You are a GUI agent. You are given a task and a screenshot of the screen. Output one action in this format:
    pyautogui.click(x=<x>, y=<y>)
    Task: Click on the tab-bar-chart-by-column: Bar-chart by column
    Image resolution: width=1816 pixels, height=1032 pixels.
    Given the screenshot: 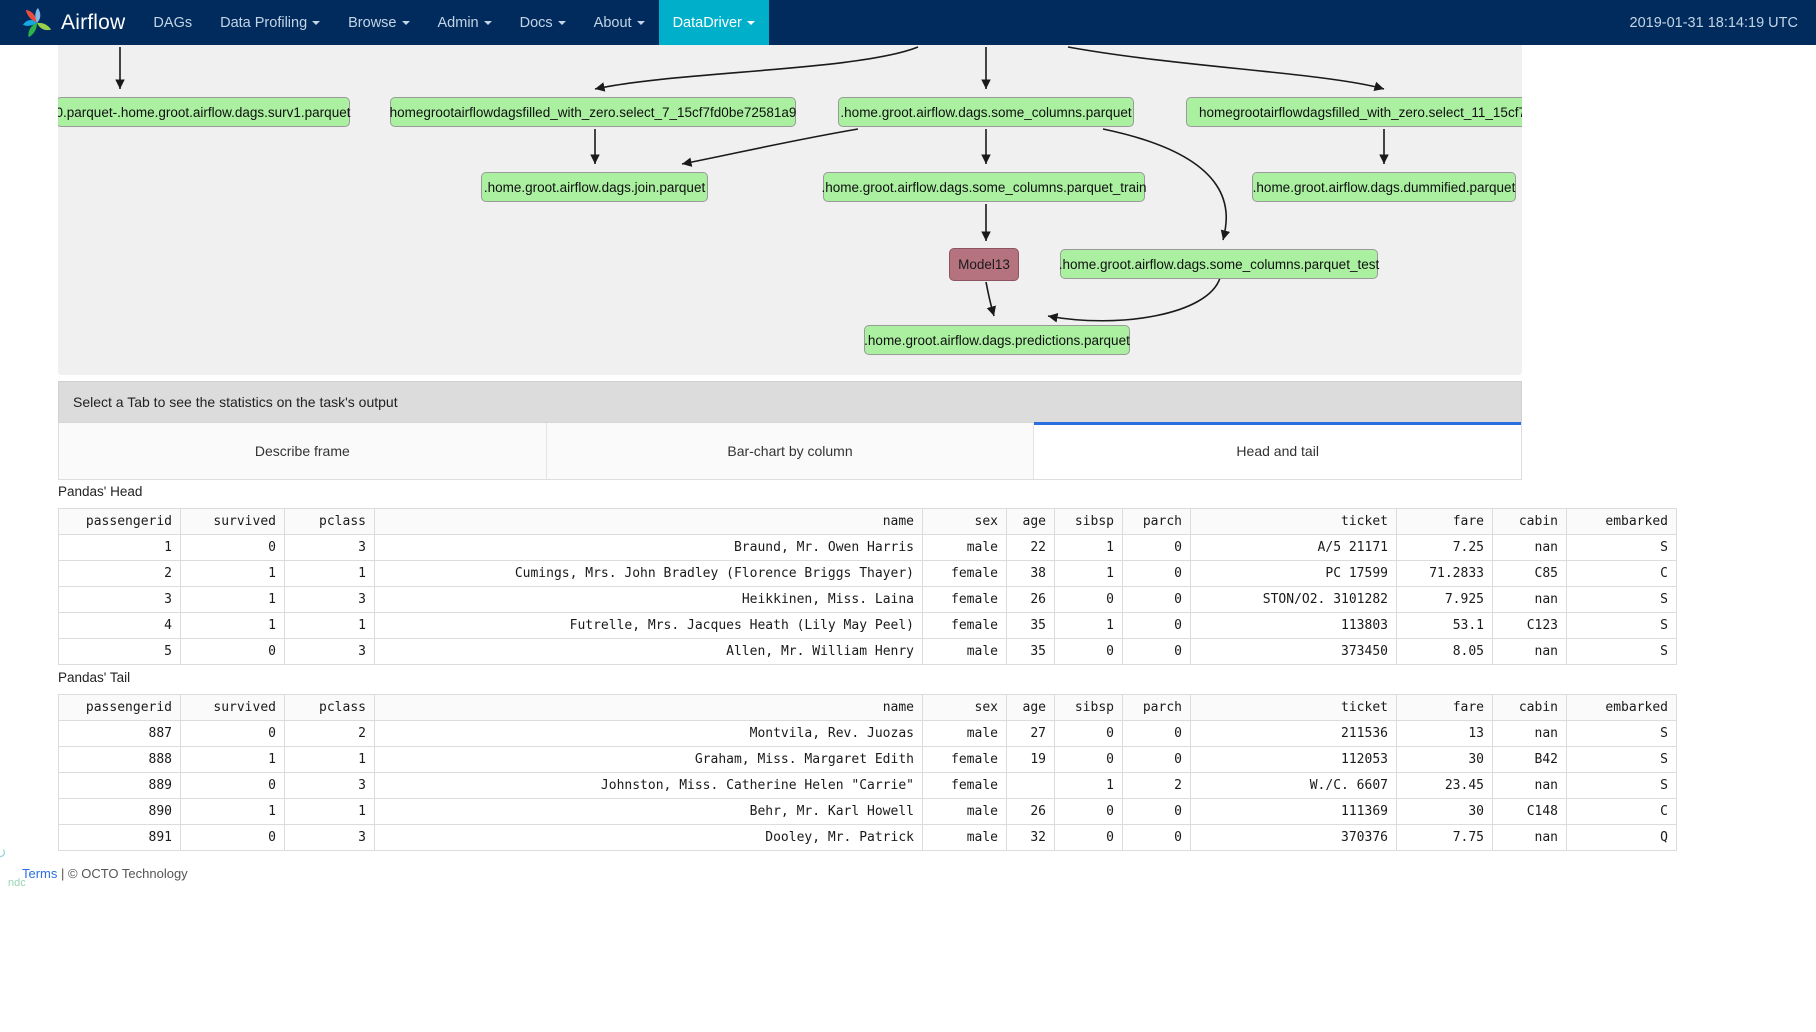 What is the action you would take?
    pyautogui.click(x=790, y=451)
    